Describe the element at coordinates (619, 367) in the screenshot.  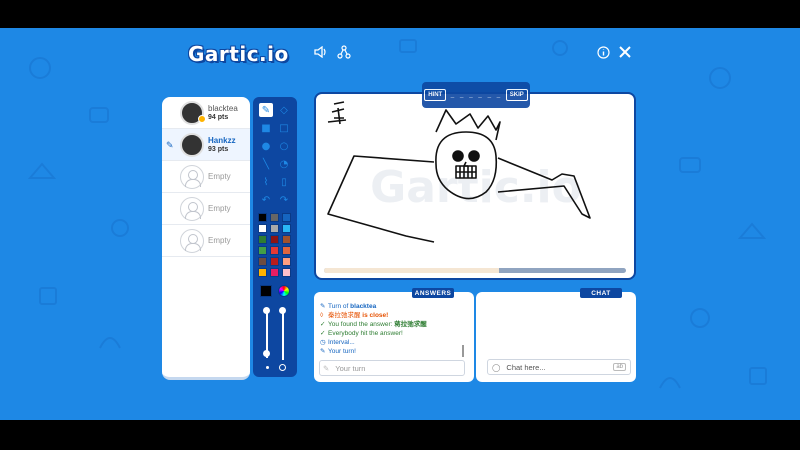
I see `keyboard-badge: ab` at that location.